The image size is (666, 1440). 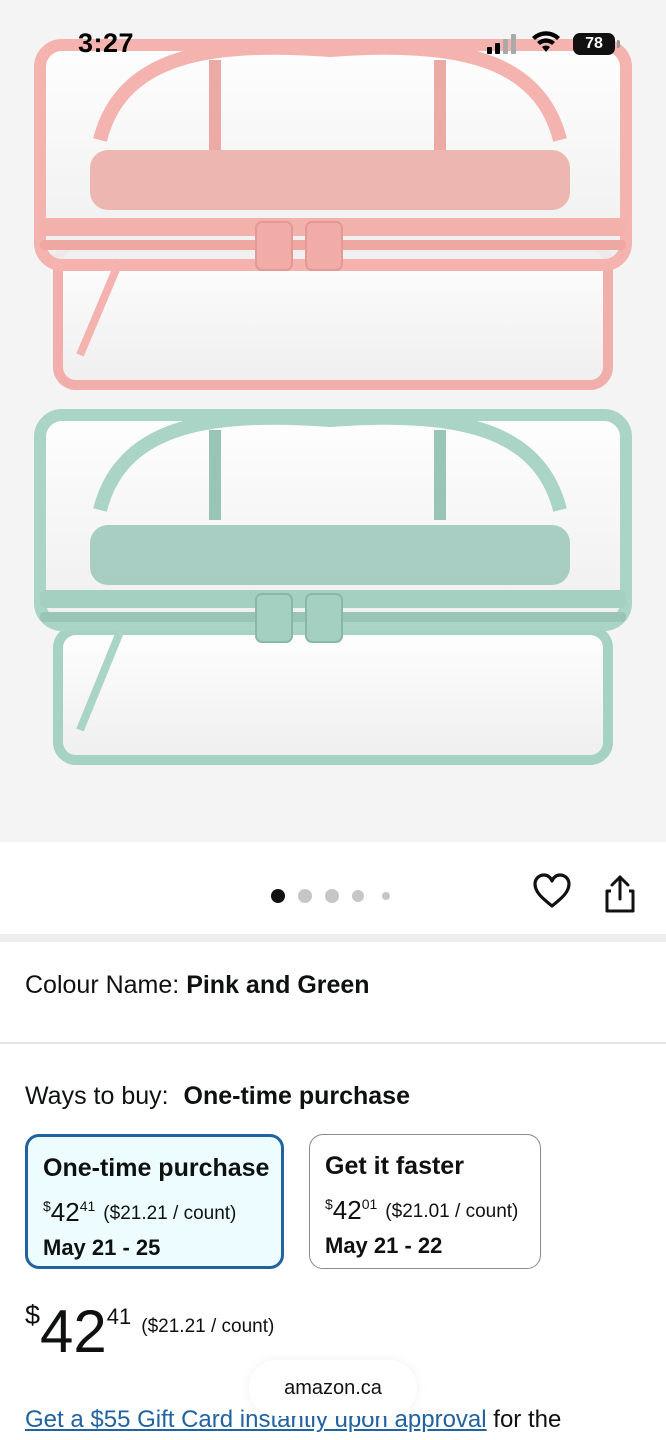 I want to click on battery-level: 78, so click(x=594, y=44).